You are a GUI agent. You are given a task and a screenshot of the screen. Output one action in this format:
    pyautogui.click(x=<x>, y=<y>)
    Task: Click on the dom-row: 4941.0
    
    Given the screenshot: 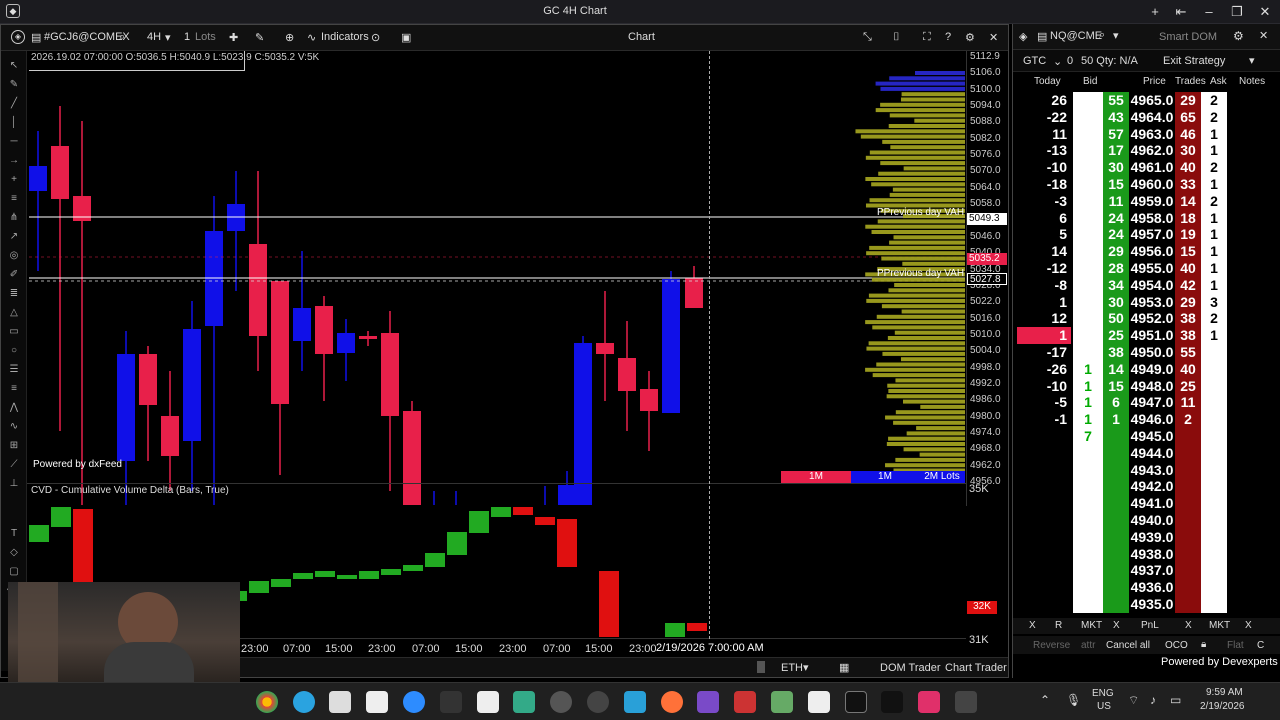 What is the action you would take?
    pyautogui.click(x=1143, y=503)
    